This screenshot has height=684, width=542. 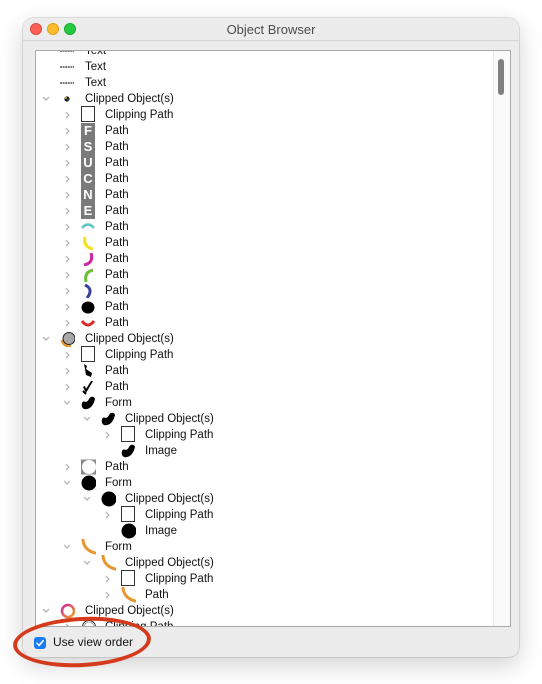 I want to click on arc-blue-icon, so click(x=88, y=291).